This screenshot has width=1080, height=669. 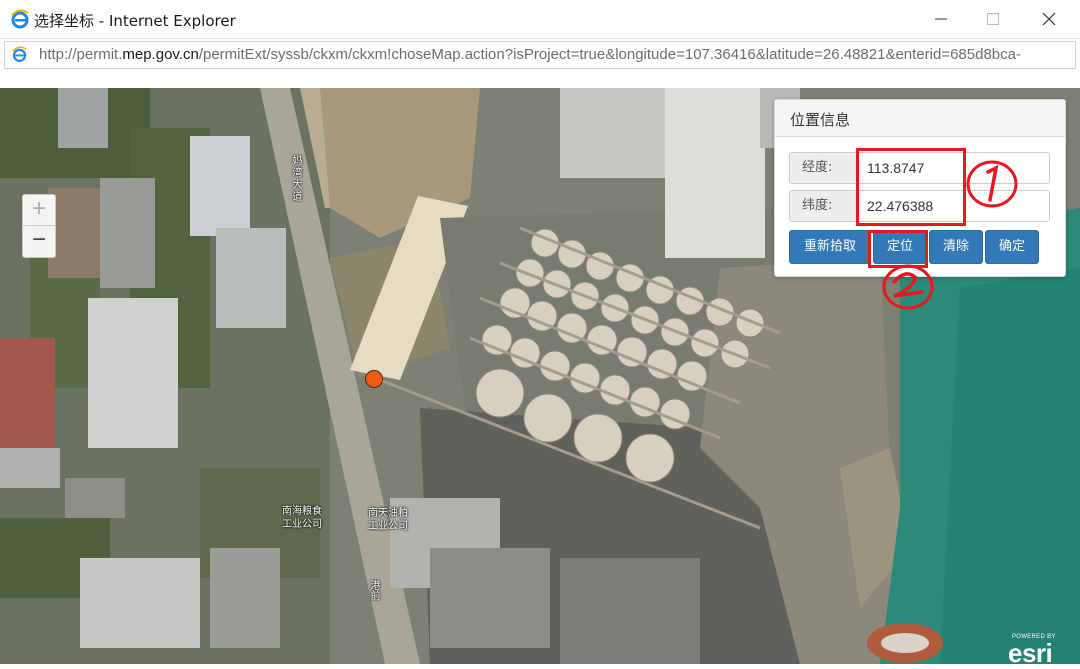 I want to click on maximize-icon, so click(x=993, y=19).